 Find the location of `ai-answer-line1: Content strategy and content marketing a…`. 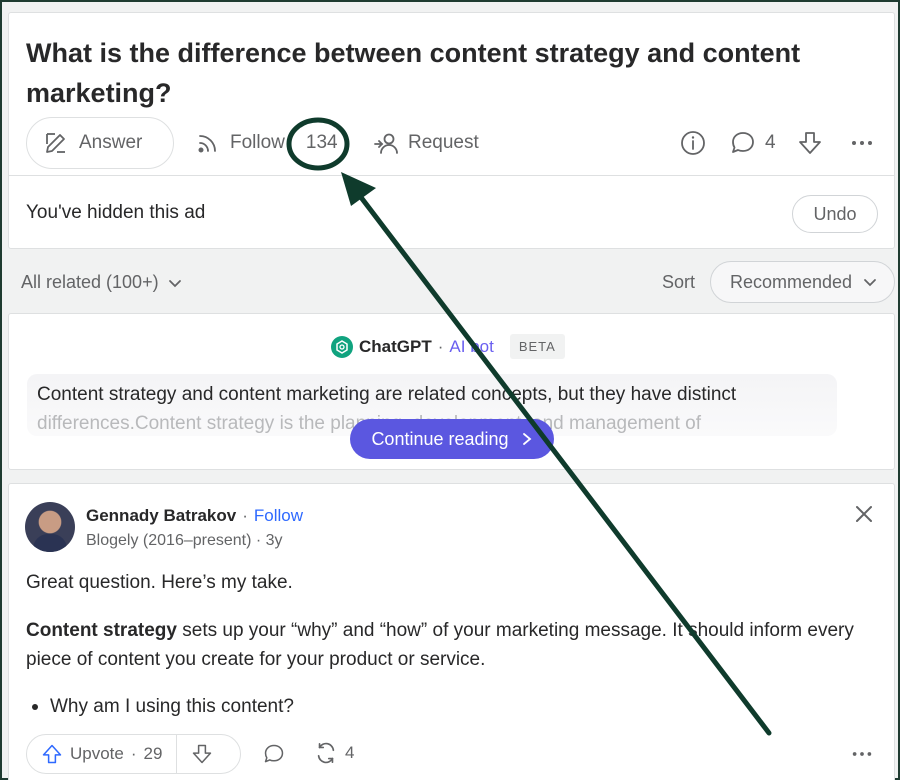

ai-answer-line1: Content strategy and content marketing a… is located at coordinates (387, 394).